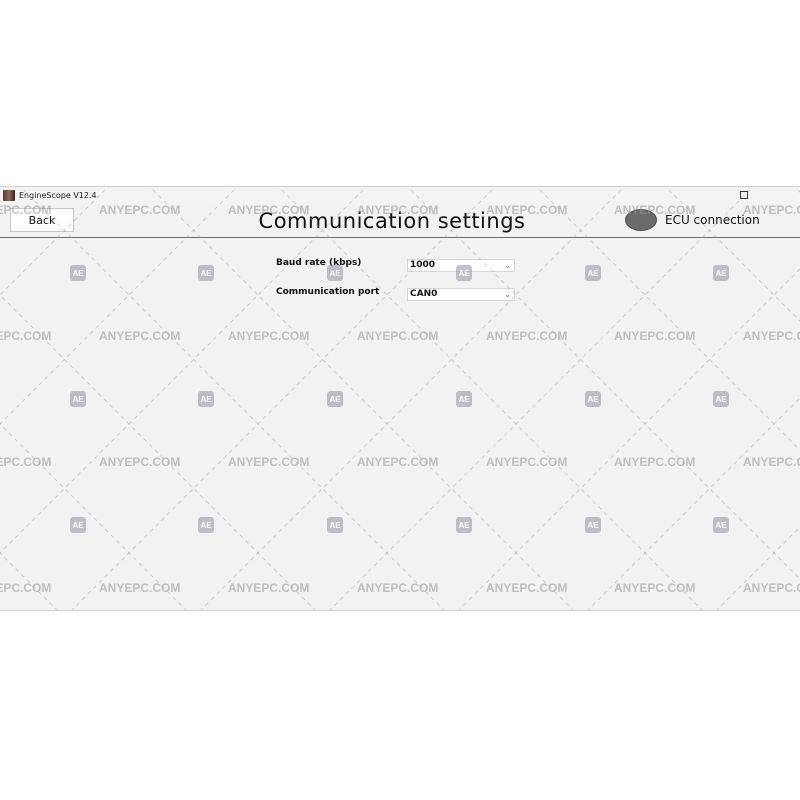 The image size is (800, 800). Describe the element at coordinates (9, 195) in the screenshot. I see `app-icon` at that location.